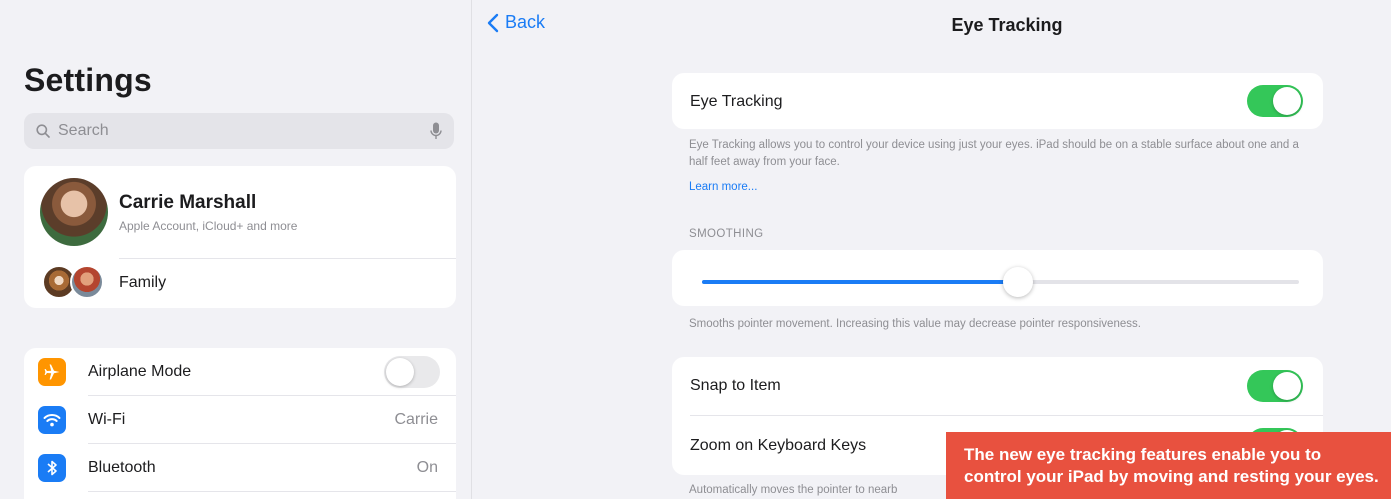 Image resolution: width=1391 pixels, height=499 pixels. Describe the element at coordinates (1275, 101) in the screenshot. I see `eye-tracking-toggle` at that location.